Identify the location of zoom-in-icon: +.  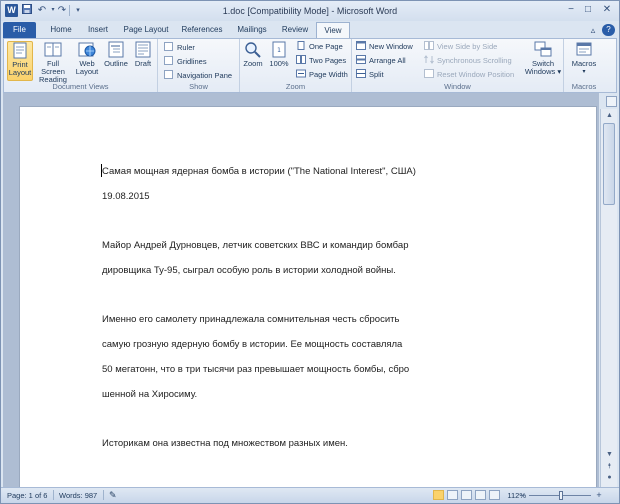
(599, 495).